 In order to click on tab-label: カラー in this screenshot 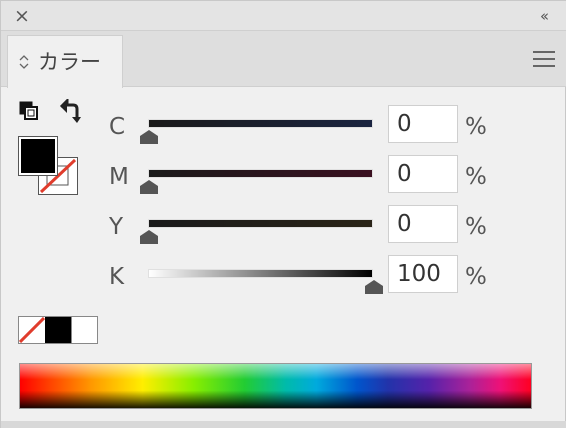, I will do `click(69, 62)`.